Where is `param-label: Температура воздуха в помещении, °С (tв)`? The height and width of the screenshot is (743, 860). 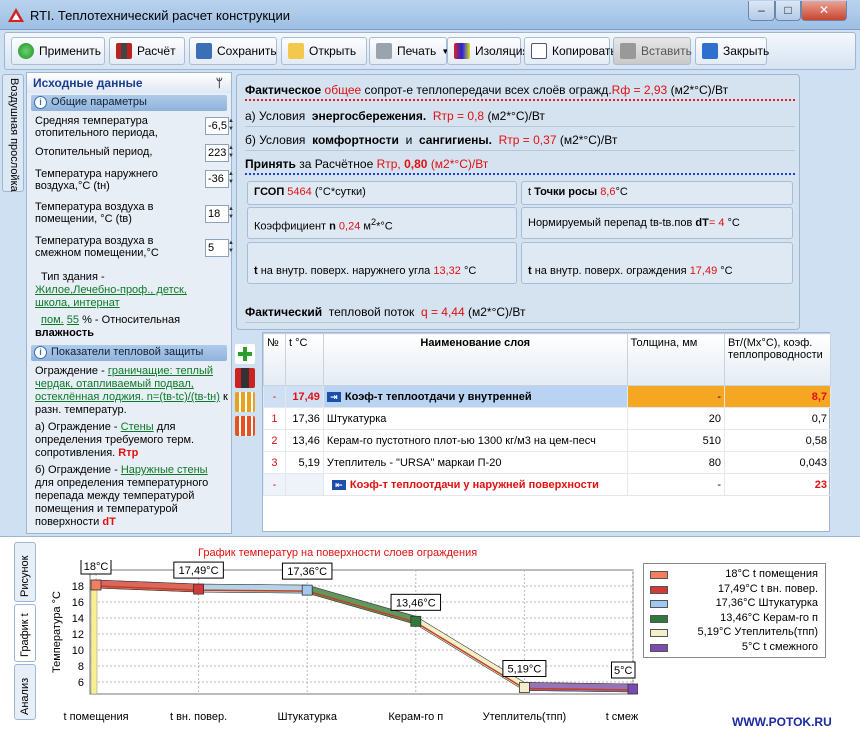 param-label: Температура воздуха в помещении, °С (tв) is located at coordinates (94, 213).